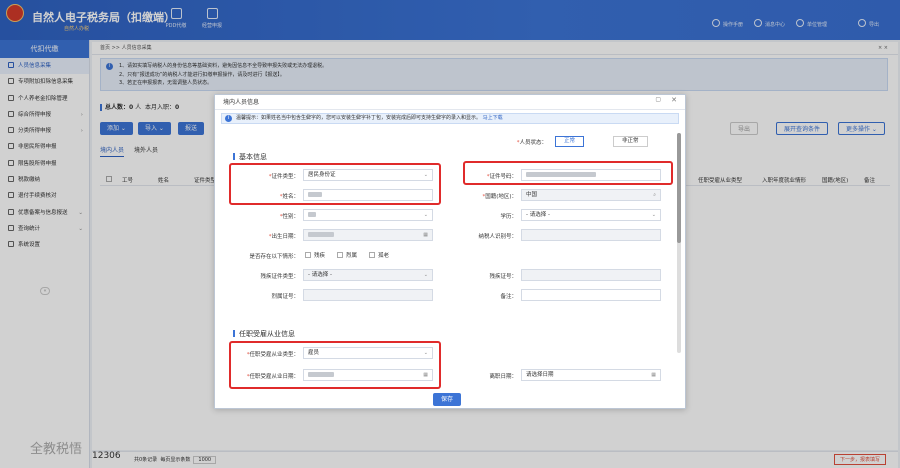  What do you see at coordinates (591, 375) in the screenshot?
I see `leave-date-field: 请选择日期 ▦` at bounding box center [591, 375].